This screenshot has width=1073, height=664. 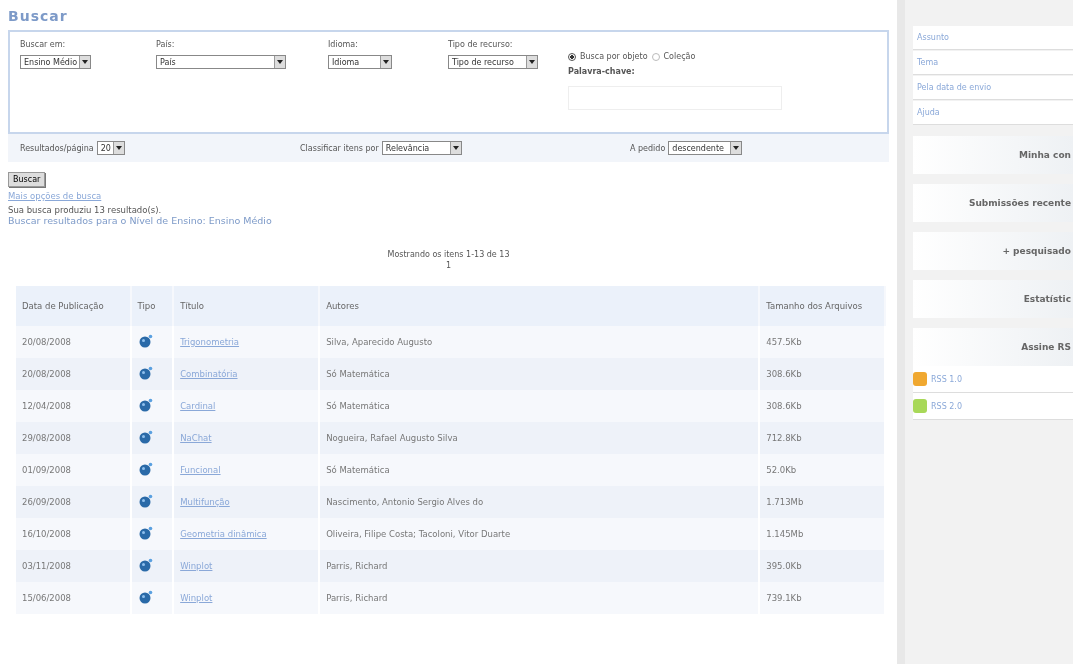 I want to click on sidebar-panel-header: Assine RS, so click(x=993, y=347).